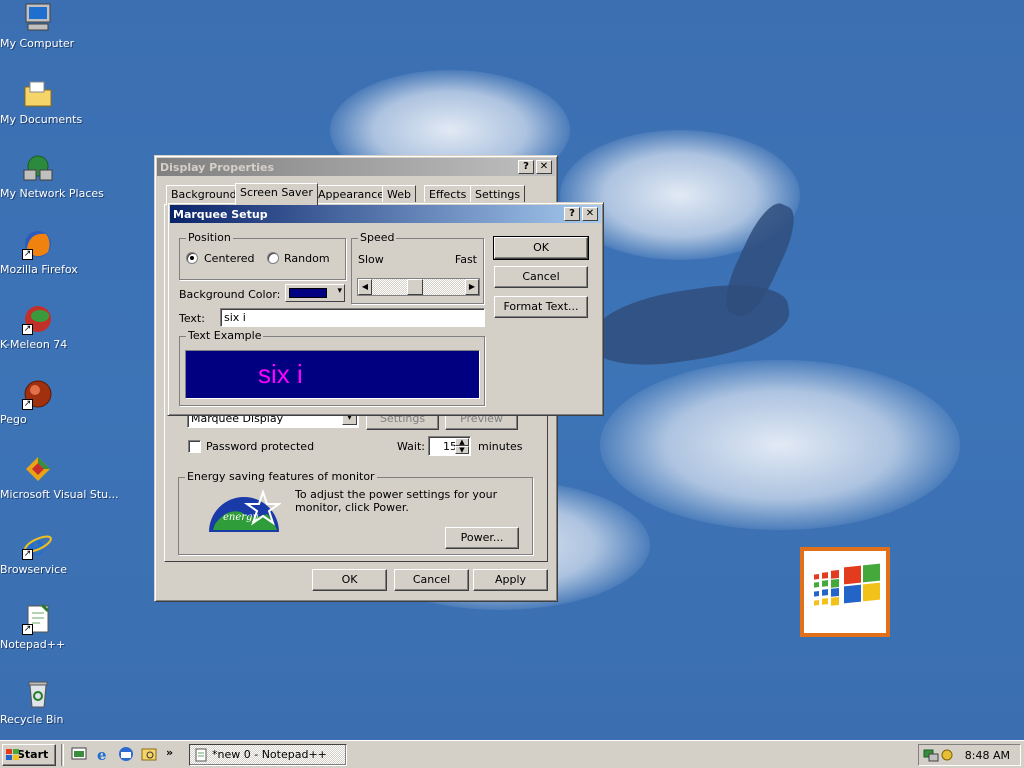 Image resolution: width=1024 pixels, height=768 pixels. Describe the element at coordinates (273, 258) in the screenshot. I see `random-radio` at that location.